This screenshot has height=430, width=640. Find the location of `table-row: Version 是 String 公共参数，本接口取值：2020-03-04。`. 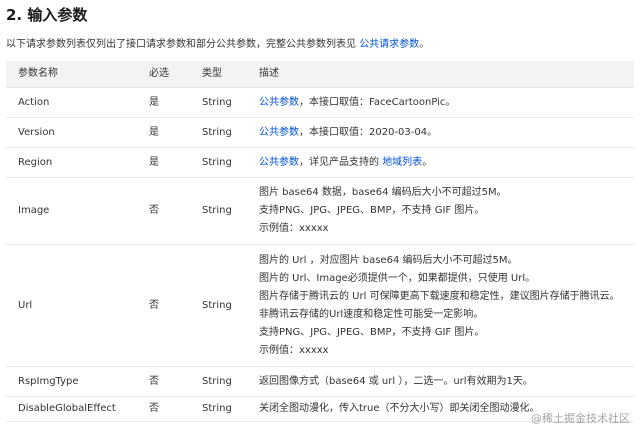

table-row: Version 是 String 公共参数，本接口取值：2020-03-04。 is located at coordinates (320, 132).